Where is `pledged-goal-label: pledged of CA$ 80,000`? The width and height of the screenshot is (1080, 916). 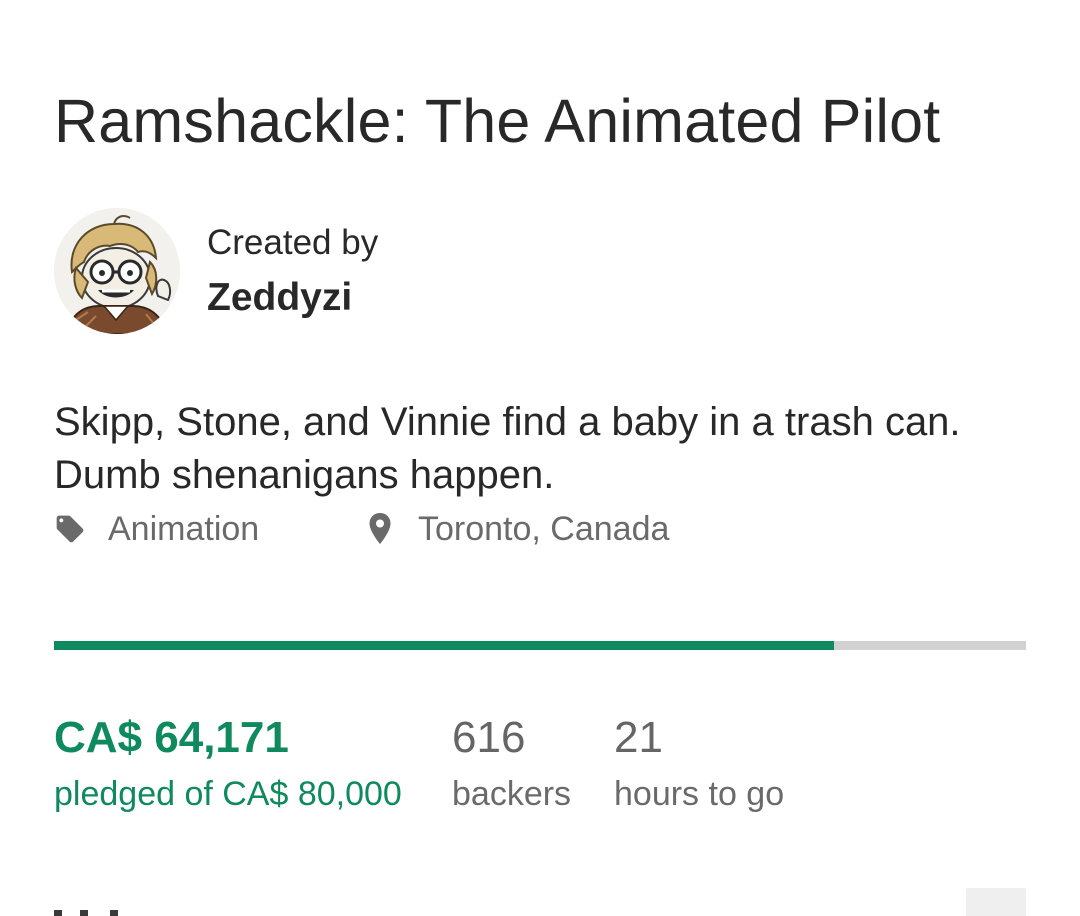
pledged-goal-label: pledged of CA$ 80,000 is located at coordinates (228, 794).